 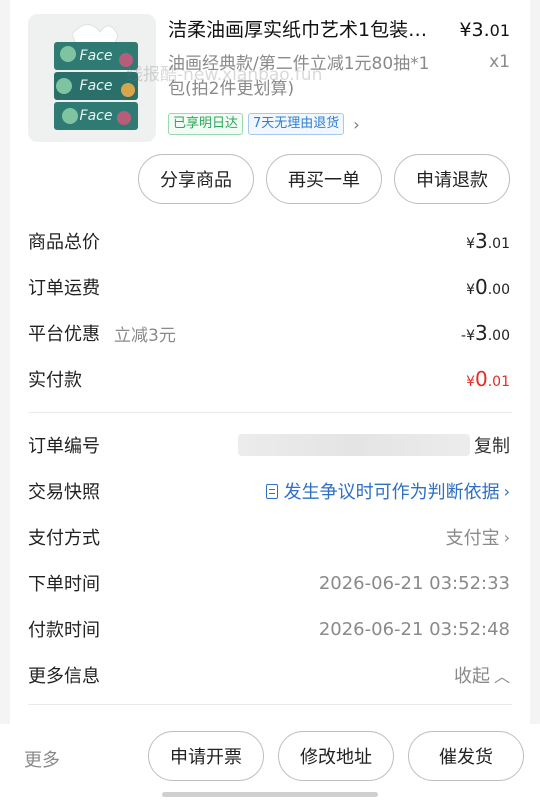 What do you see at coordinates (269, 333) in the screenshot?
I see `summary-row-discount: 平台优惠 立减3元 -¥3.00` at bounding box center [269, 333].